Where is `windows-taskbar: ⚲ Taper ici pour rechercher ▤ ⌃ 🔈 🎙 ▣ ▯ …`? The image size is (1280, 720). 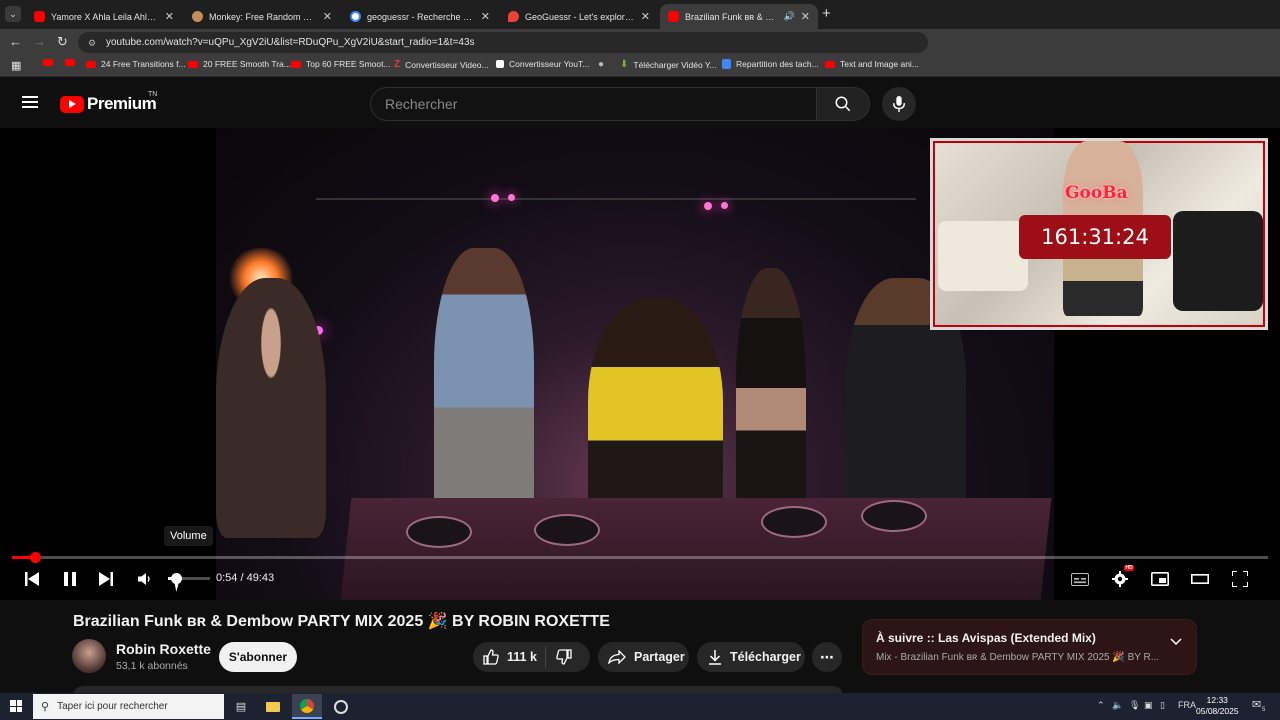
windows-taskbar: ⚲ Taper ici pour rechercher ▤ ⌃ 🔈 🎙 ▣ ▯ … is located at coordinates (640, 706).